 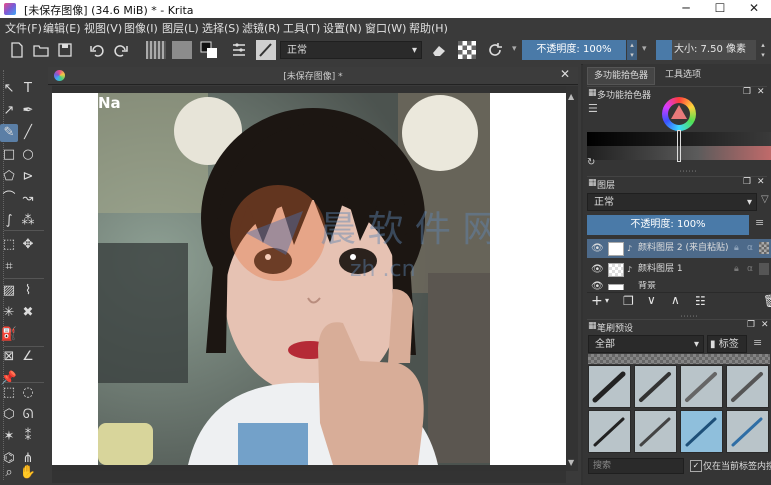 I want to click on pan-tool-icon: ✋, so click(x=28, y=473).